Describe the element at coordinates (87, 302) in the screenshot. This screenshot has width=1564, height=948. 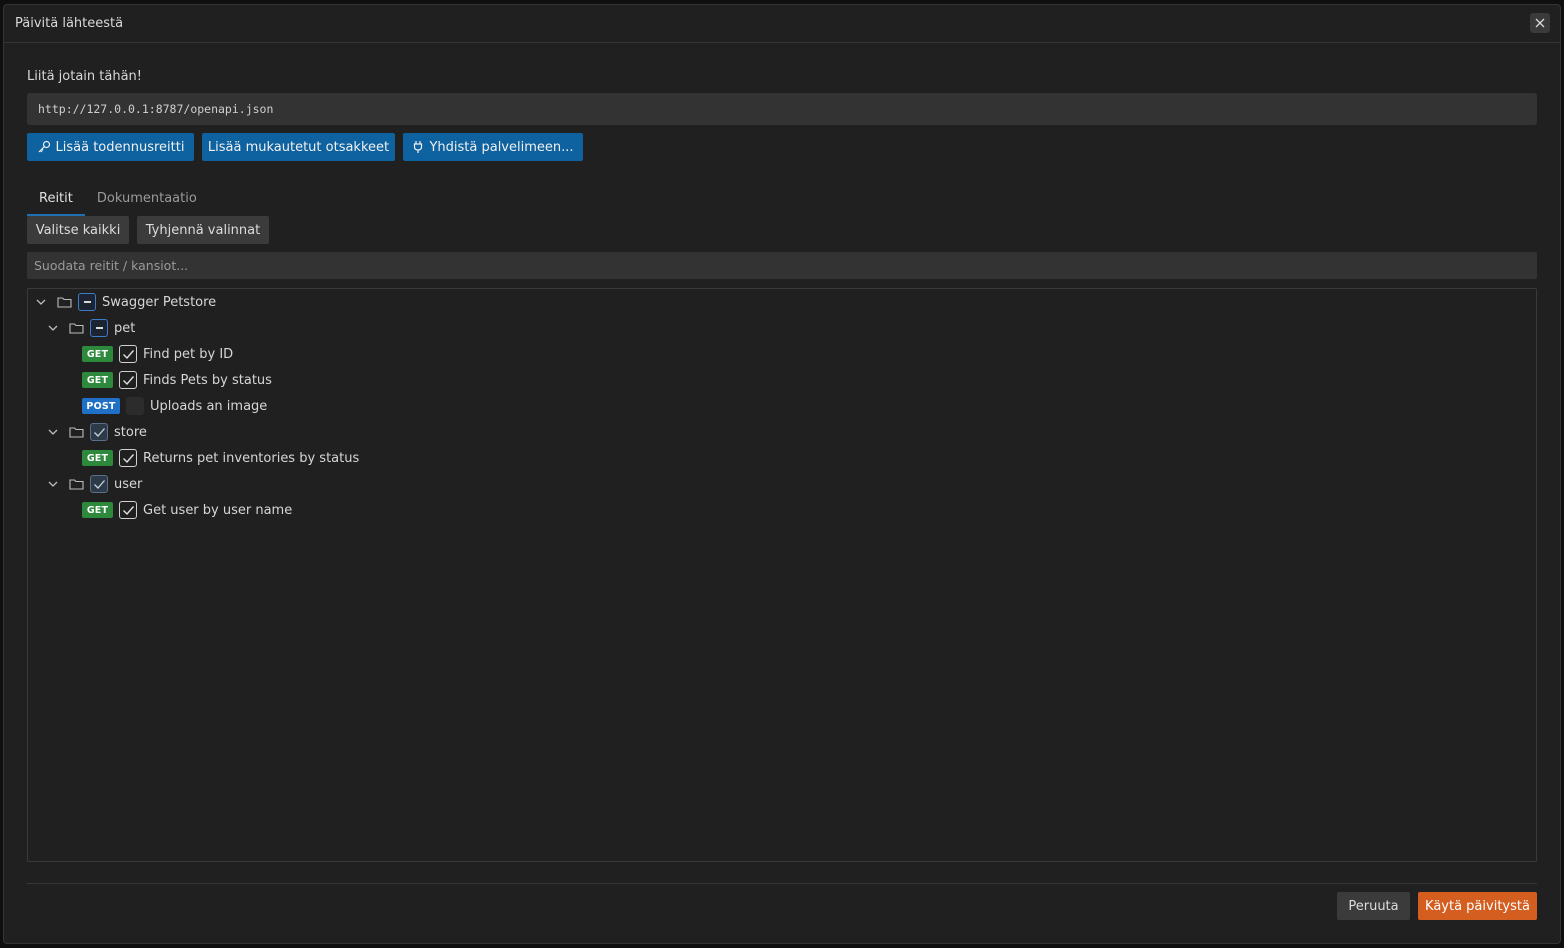
I see `root-checkbox` at that location.